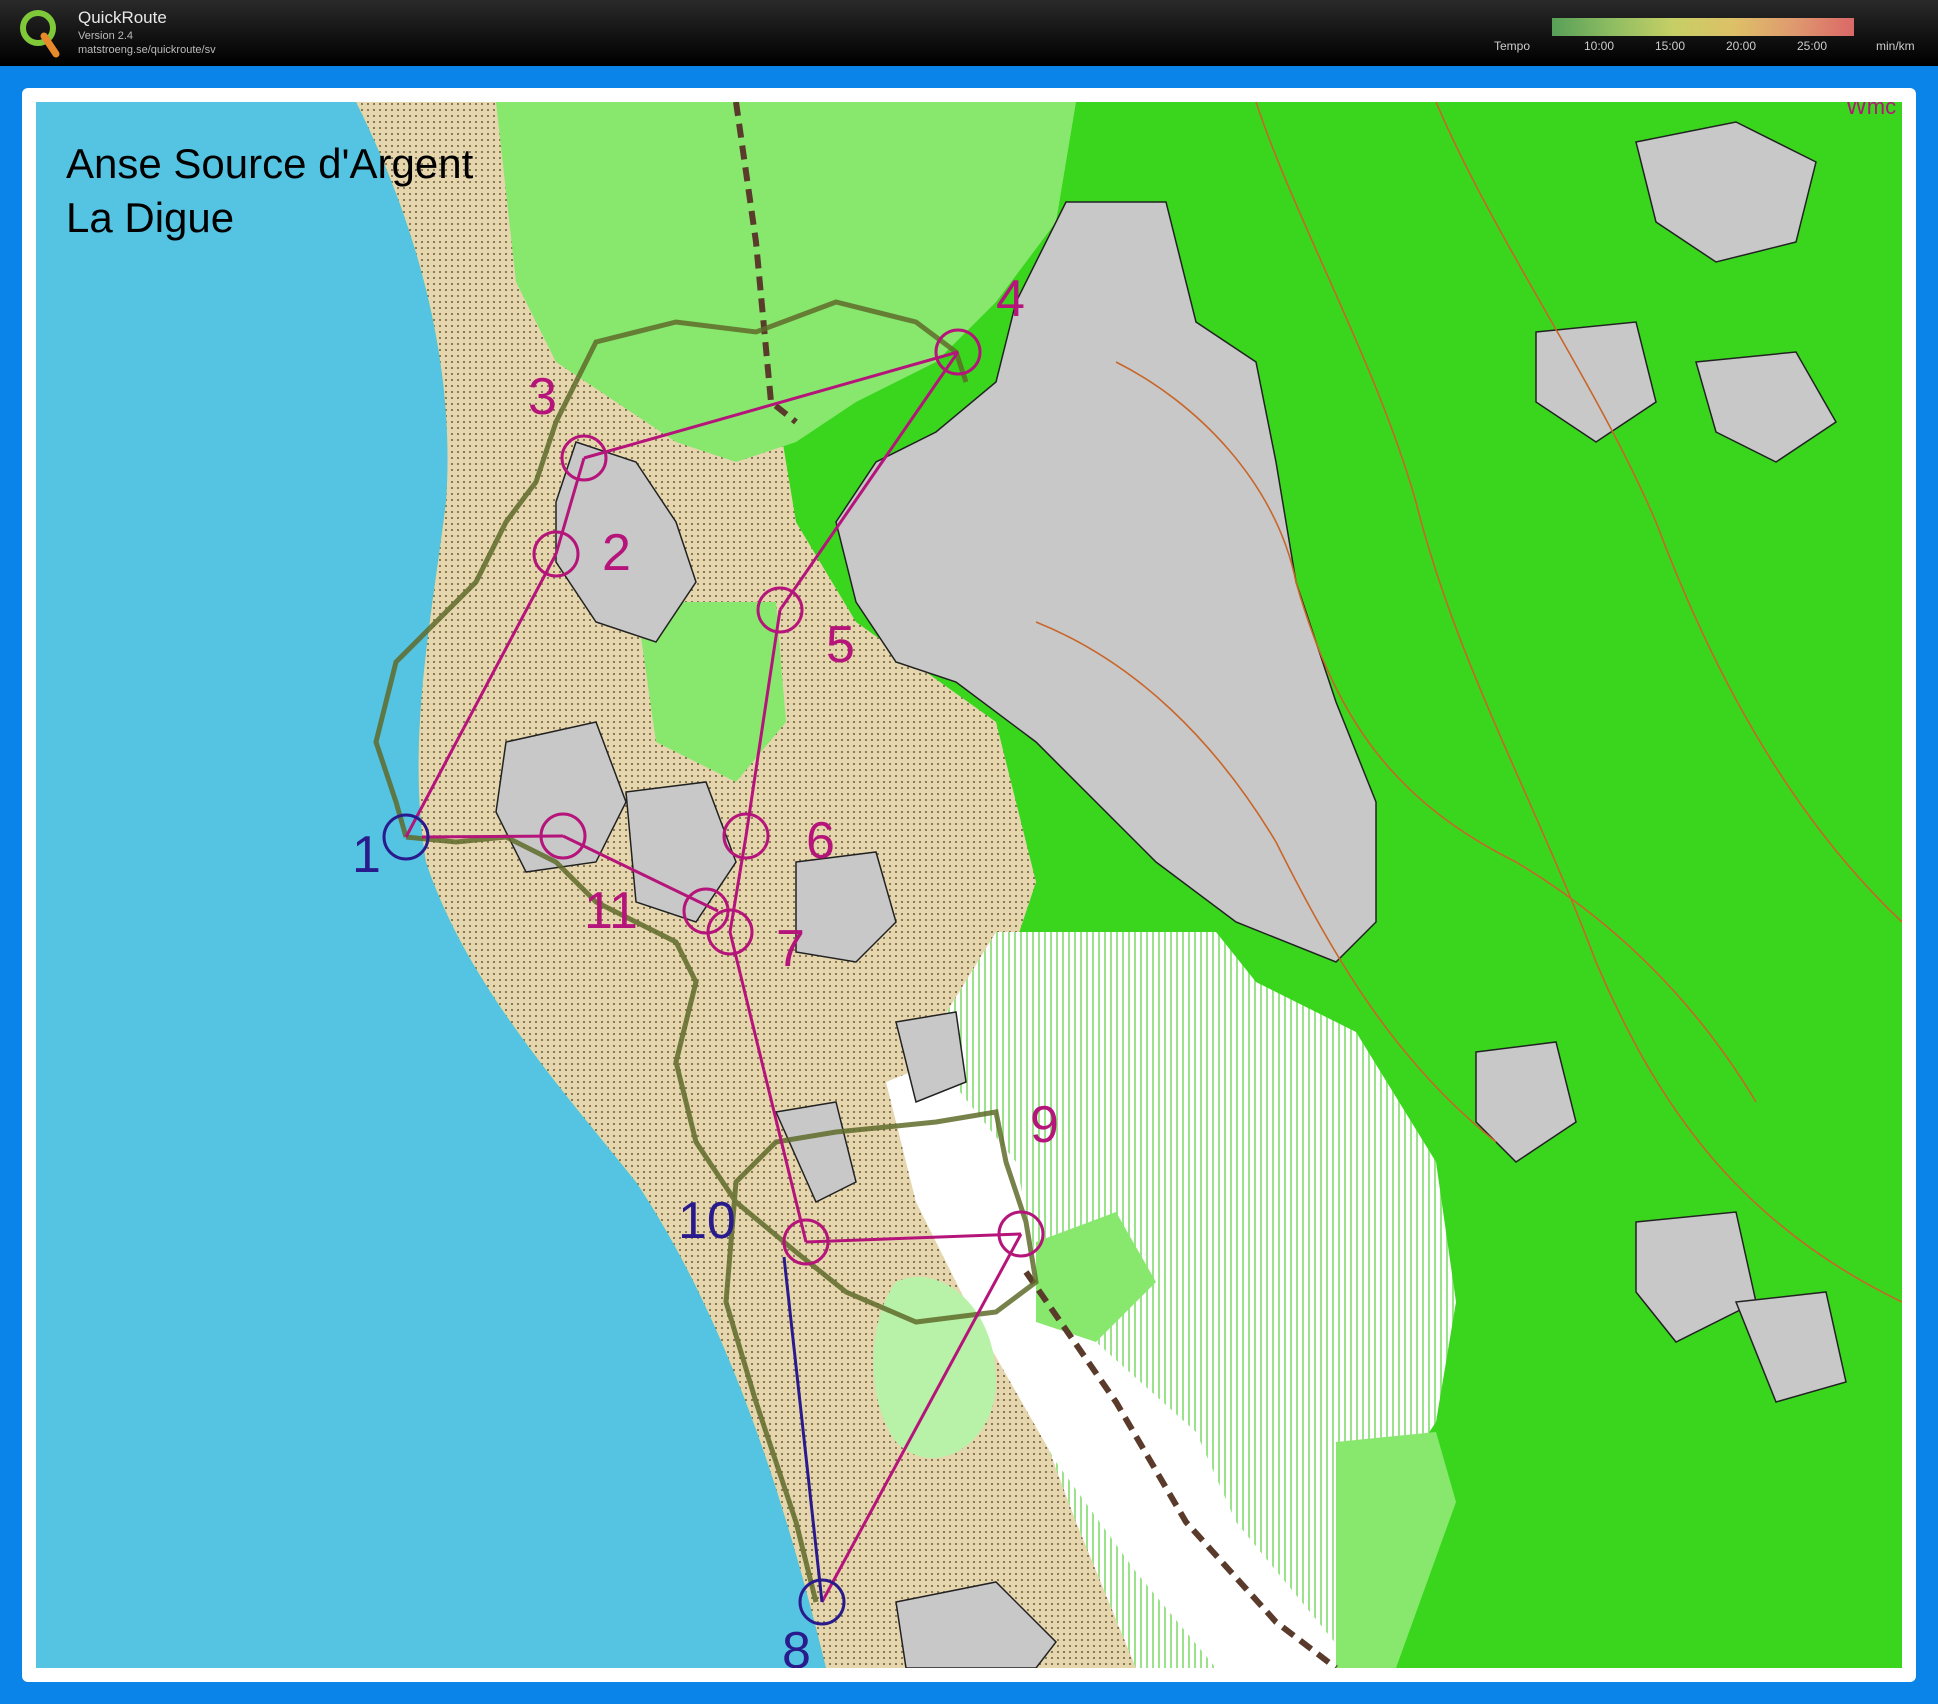 This screenshot has width=1938, height=1704. What do you see at coordinates (270, 163) in the screenshot?
I see `map-title-line1: Anse Source d'Argent` at bounding box center [270, 163].